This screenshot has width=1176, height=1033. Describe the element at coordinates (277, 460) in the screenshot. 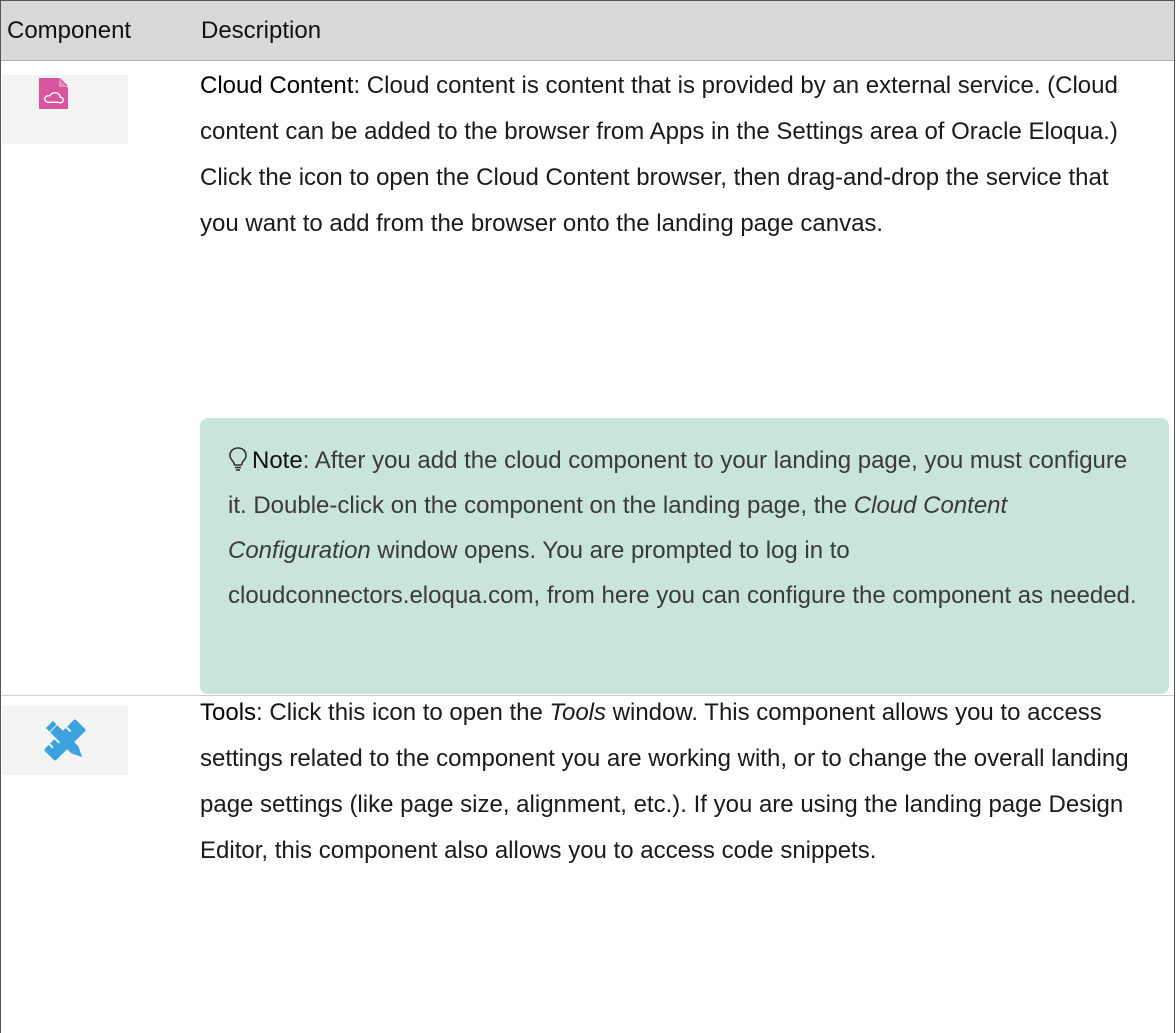

I see `note-label: Note` at that location.